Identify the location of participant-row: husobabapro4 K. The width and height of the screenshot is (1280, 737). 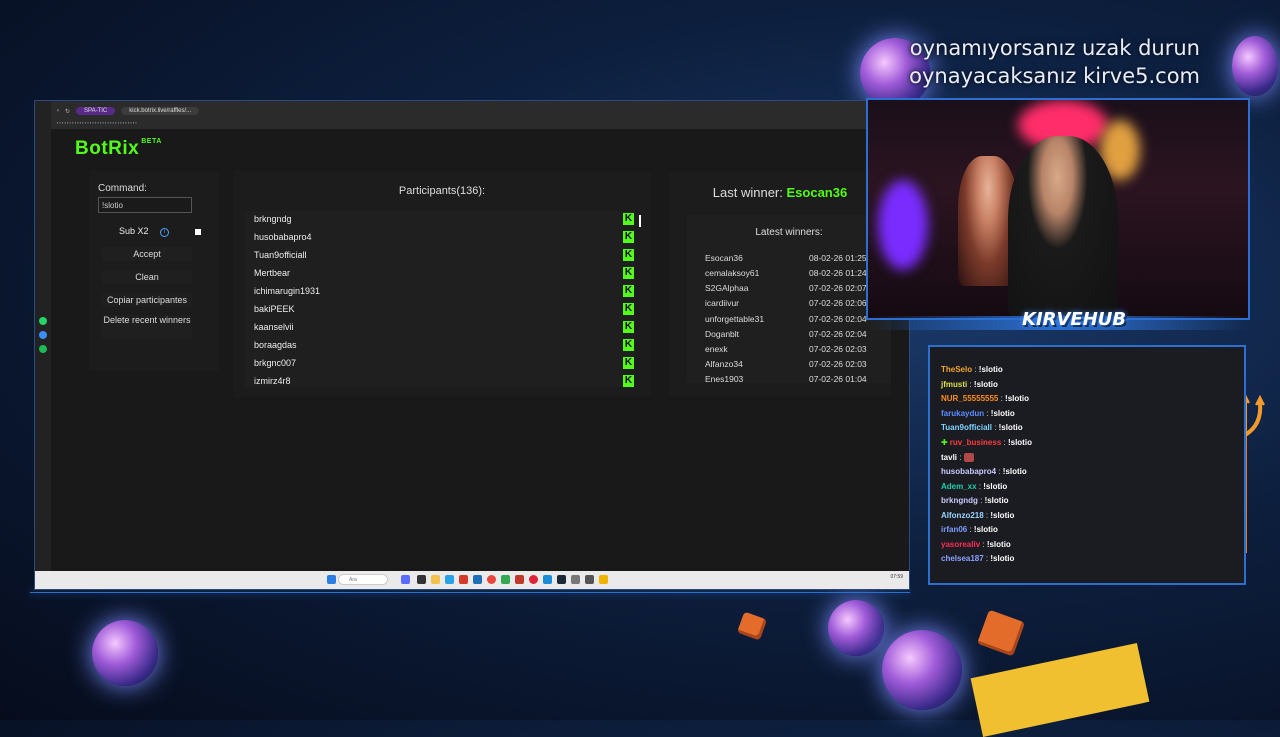
(440, 238).